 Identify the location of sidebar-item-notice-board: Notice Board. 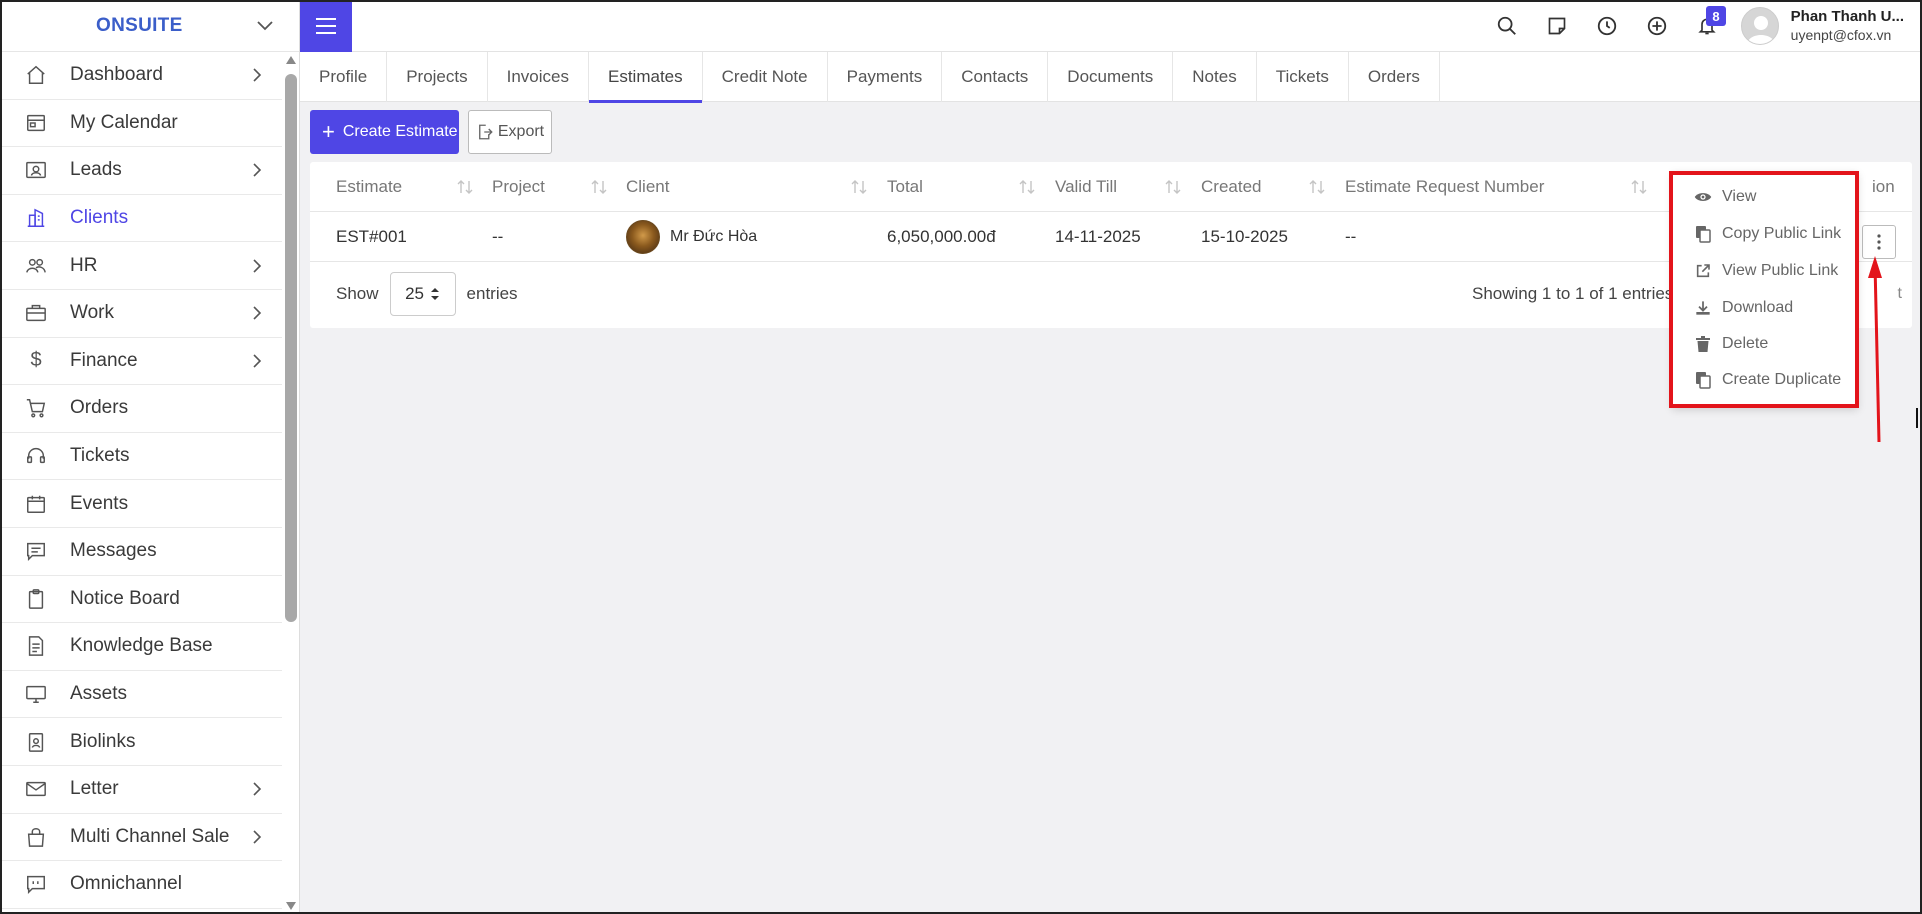
(141, 600).